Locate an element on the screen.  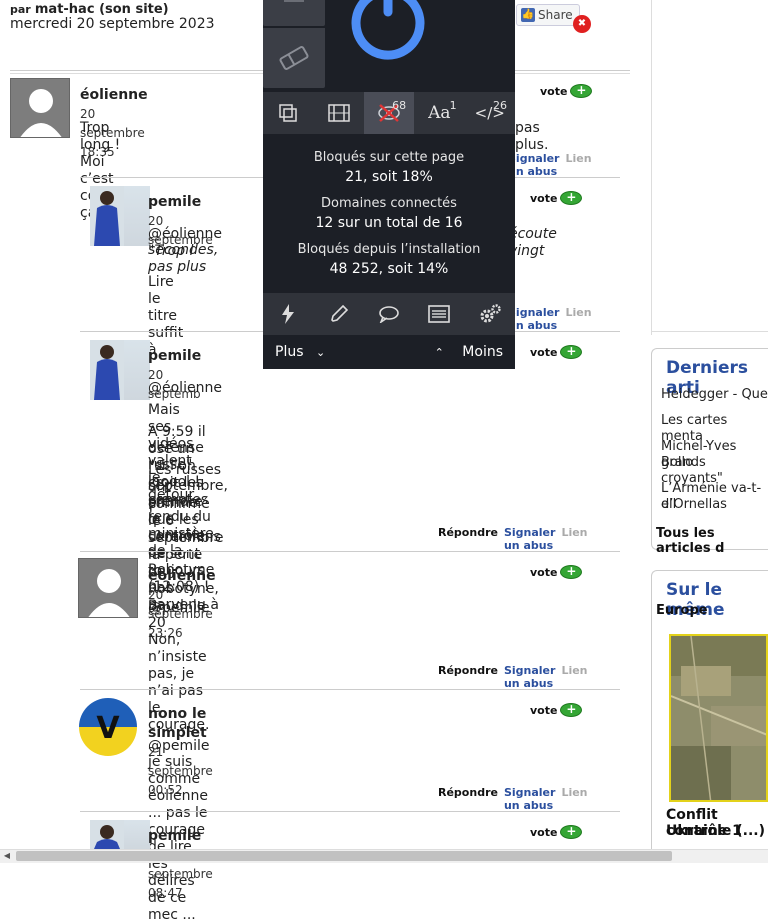
more-button: Plus ⌄ is located at coordinates (300, 352).